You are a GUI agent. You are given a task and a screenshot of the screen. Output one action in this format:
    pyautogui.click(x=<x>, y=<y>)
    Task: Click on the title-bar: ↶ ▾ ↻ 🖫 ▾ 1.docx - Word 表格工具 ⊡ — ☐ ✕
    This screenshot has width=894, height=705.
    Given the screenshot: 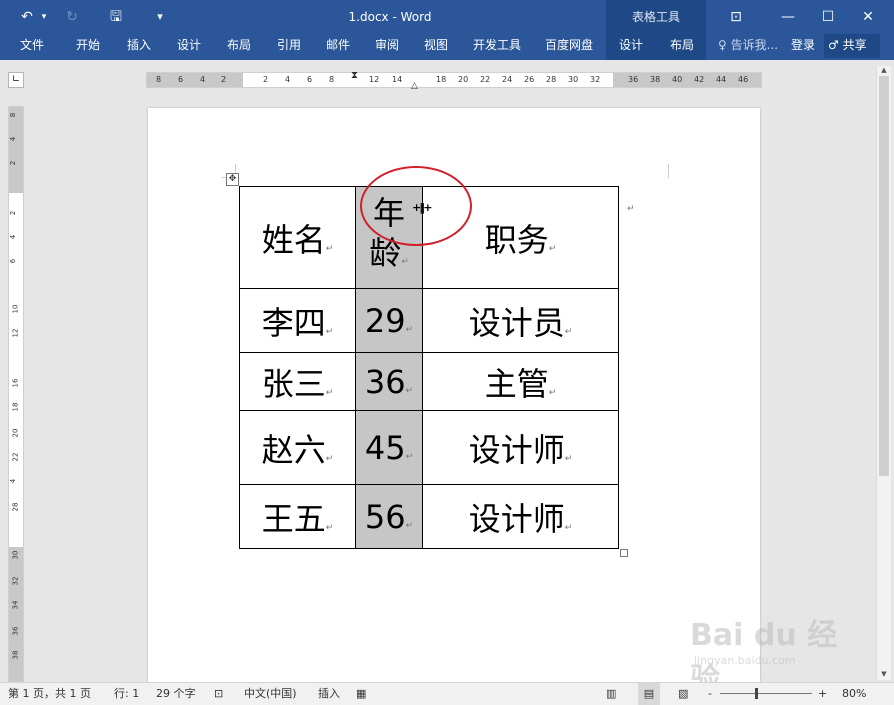 What is the action you would take?
    pyautogui.click(x=447, y=17)
    